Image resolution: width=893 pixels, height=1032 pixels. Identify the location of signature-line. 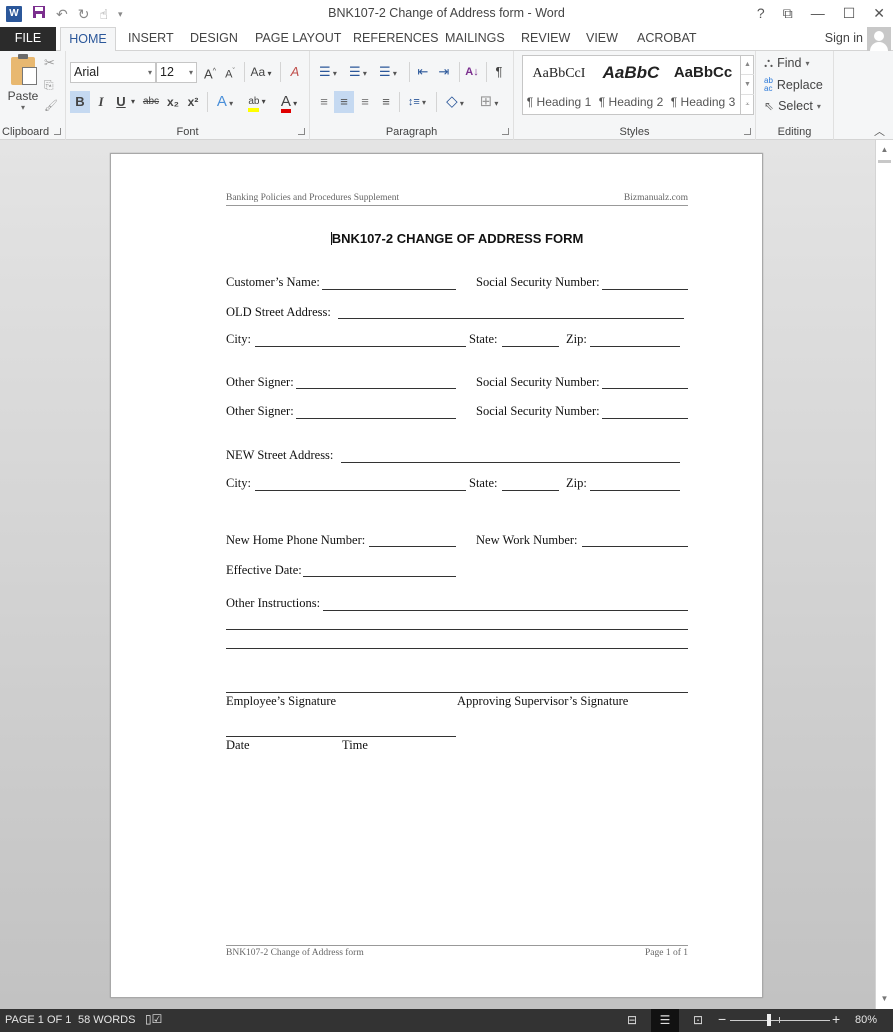
(457, 692).